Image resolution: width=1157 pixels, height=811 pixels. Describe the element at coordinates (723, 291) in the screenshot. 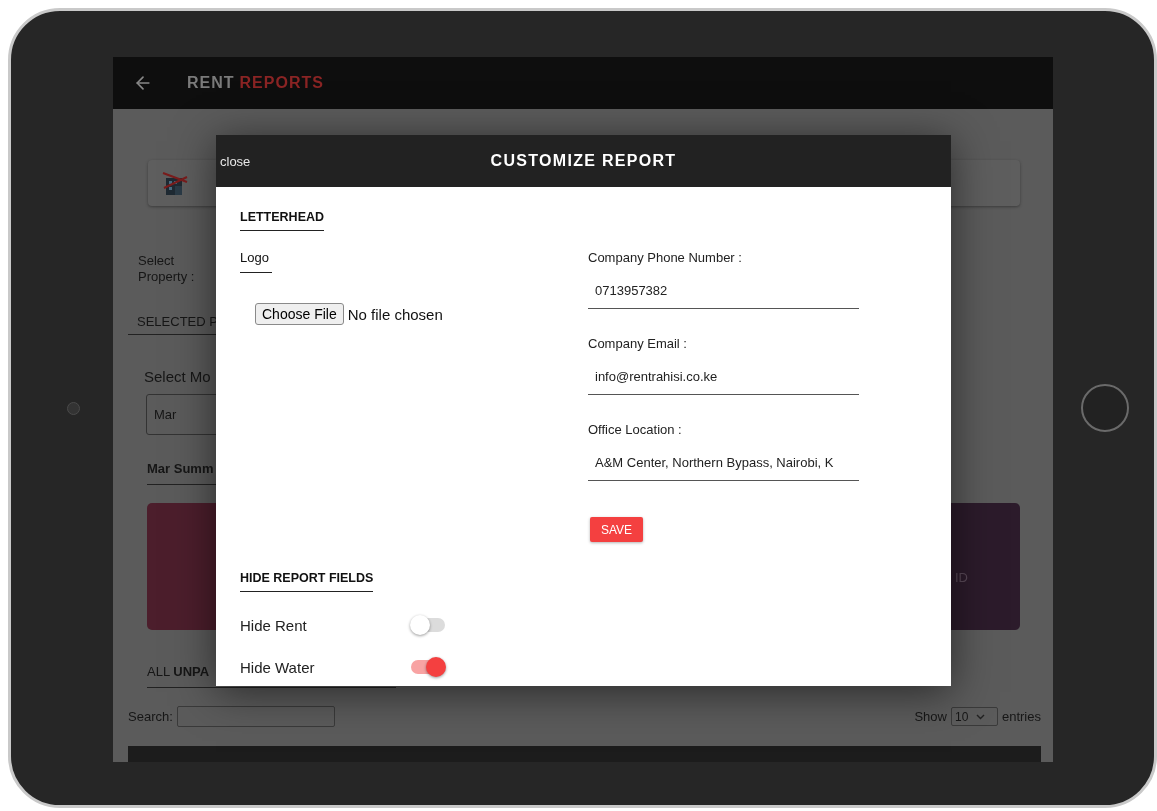

I see `input-field: 0713957382` at that location.